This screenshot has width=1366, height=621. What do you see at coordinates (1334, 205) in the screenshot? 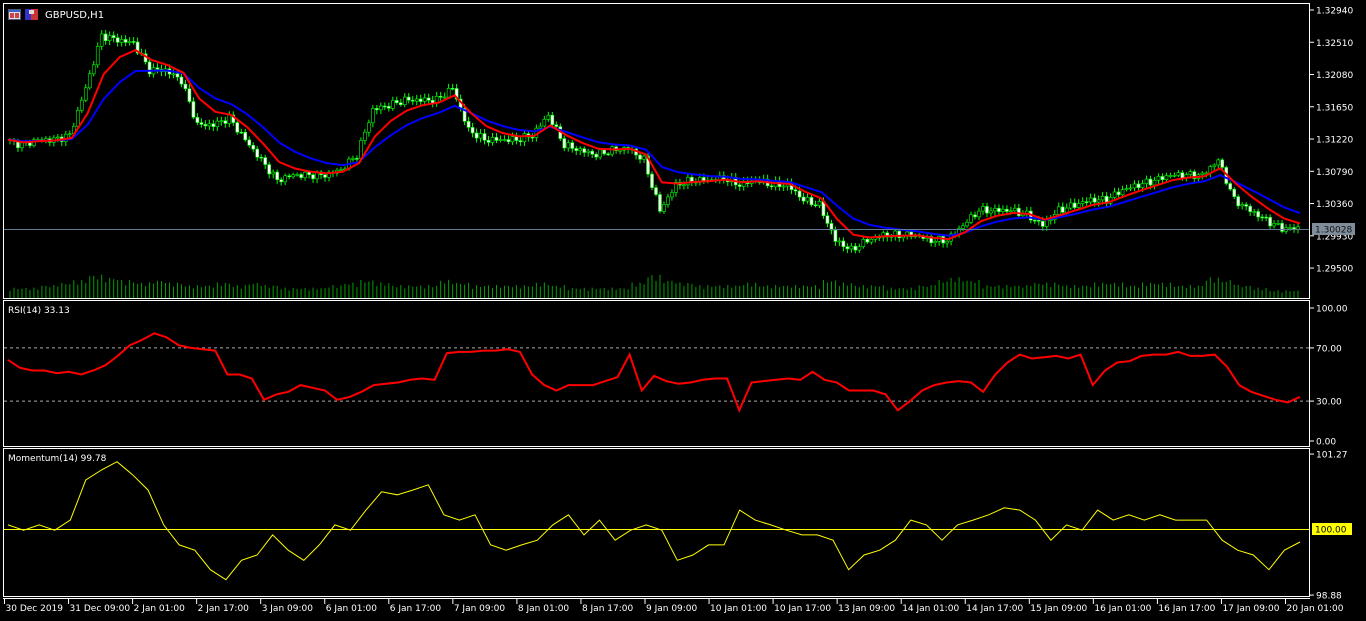
I see `price-tick-label: 1.30360` at bounding box center [1334, 205].